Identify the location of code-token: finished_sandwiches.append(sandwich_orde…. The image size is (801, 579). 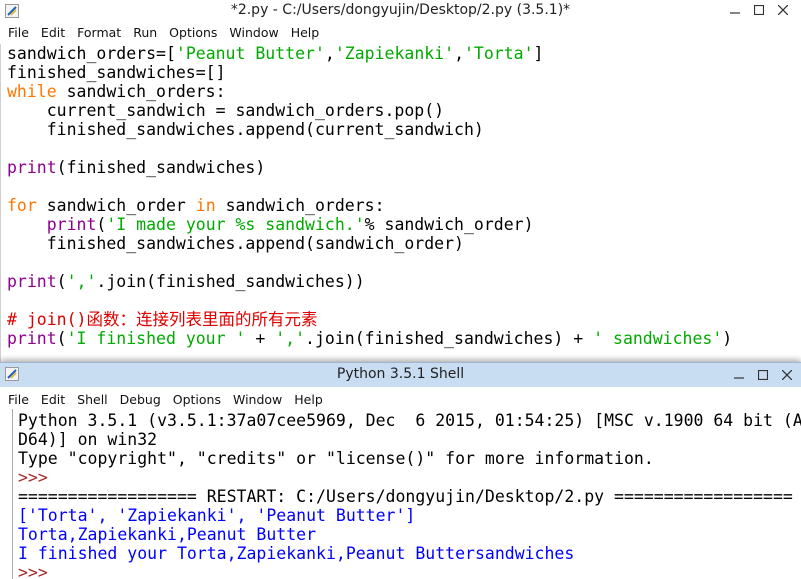
(235, 243).